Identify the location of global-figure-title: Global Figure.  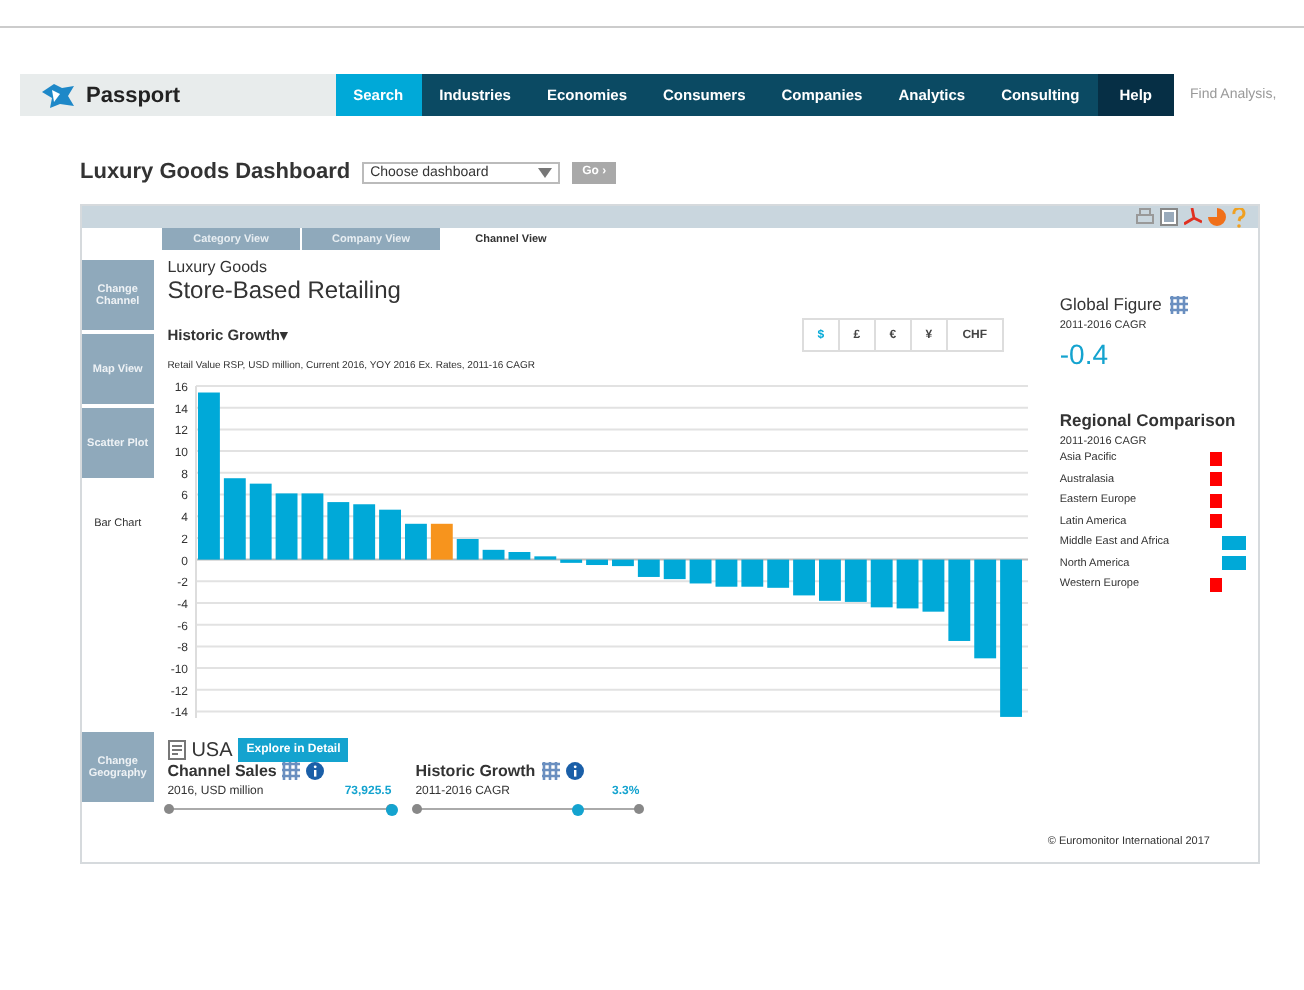
(1110, 304).